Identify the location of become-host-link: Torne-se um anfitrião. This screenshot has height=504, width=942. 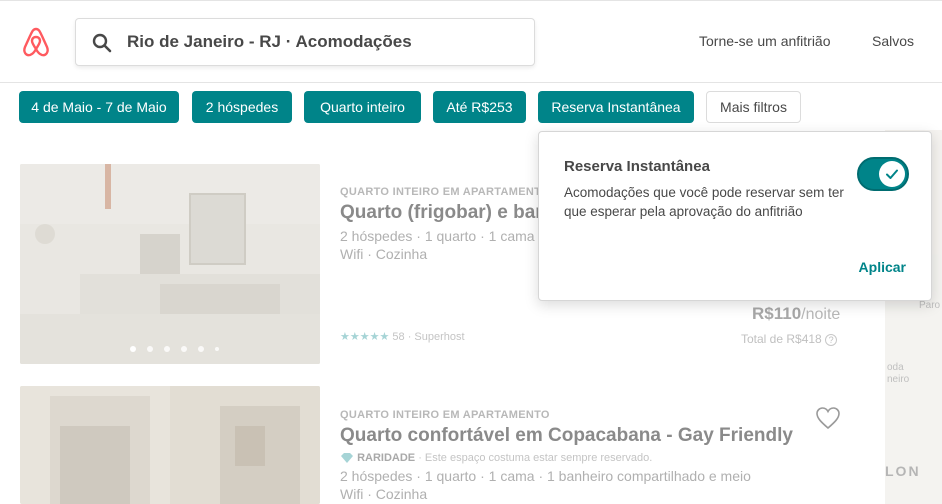
(765, 41).